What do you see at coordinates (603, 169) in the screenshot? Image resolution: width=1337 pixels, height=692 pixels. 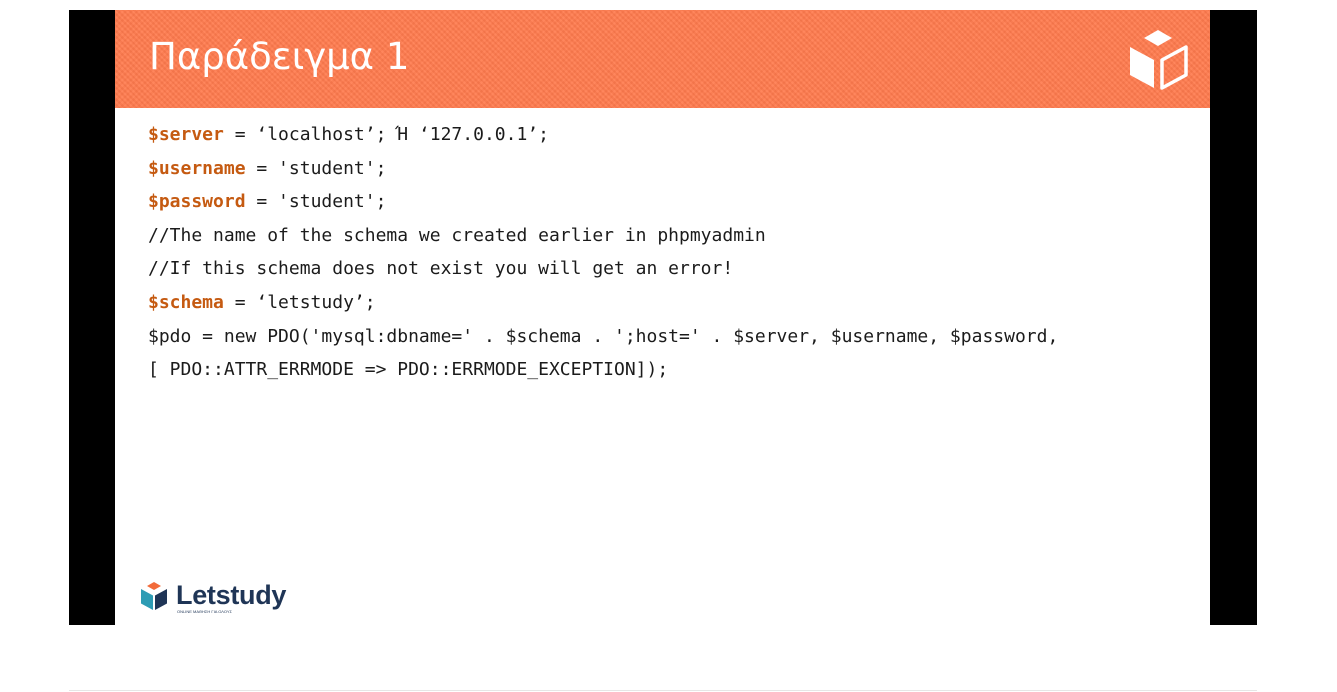 I see `code-line: $username = 'student';` at bounding box center [603, 169].